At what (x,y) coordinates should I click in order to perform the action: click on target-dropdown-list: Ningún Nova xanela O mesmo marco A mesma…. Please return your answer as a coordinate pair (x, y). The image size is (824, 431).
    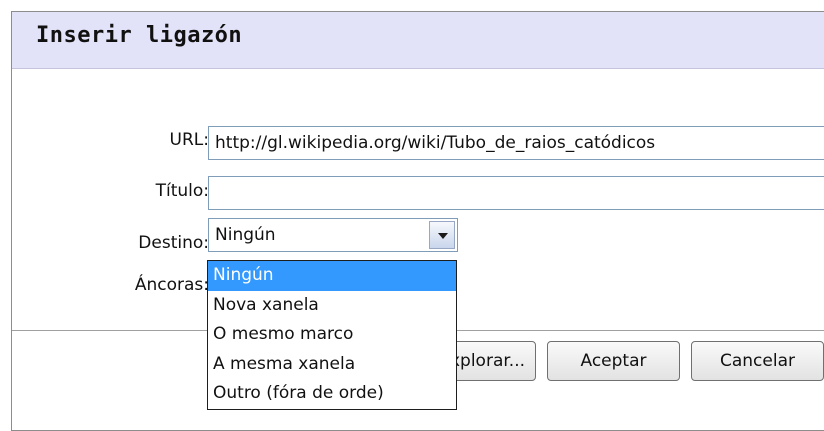
    Looking at the image, I should click on (332, 335).